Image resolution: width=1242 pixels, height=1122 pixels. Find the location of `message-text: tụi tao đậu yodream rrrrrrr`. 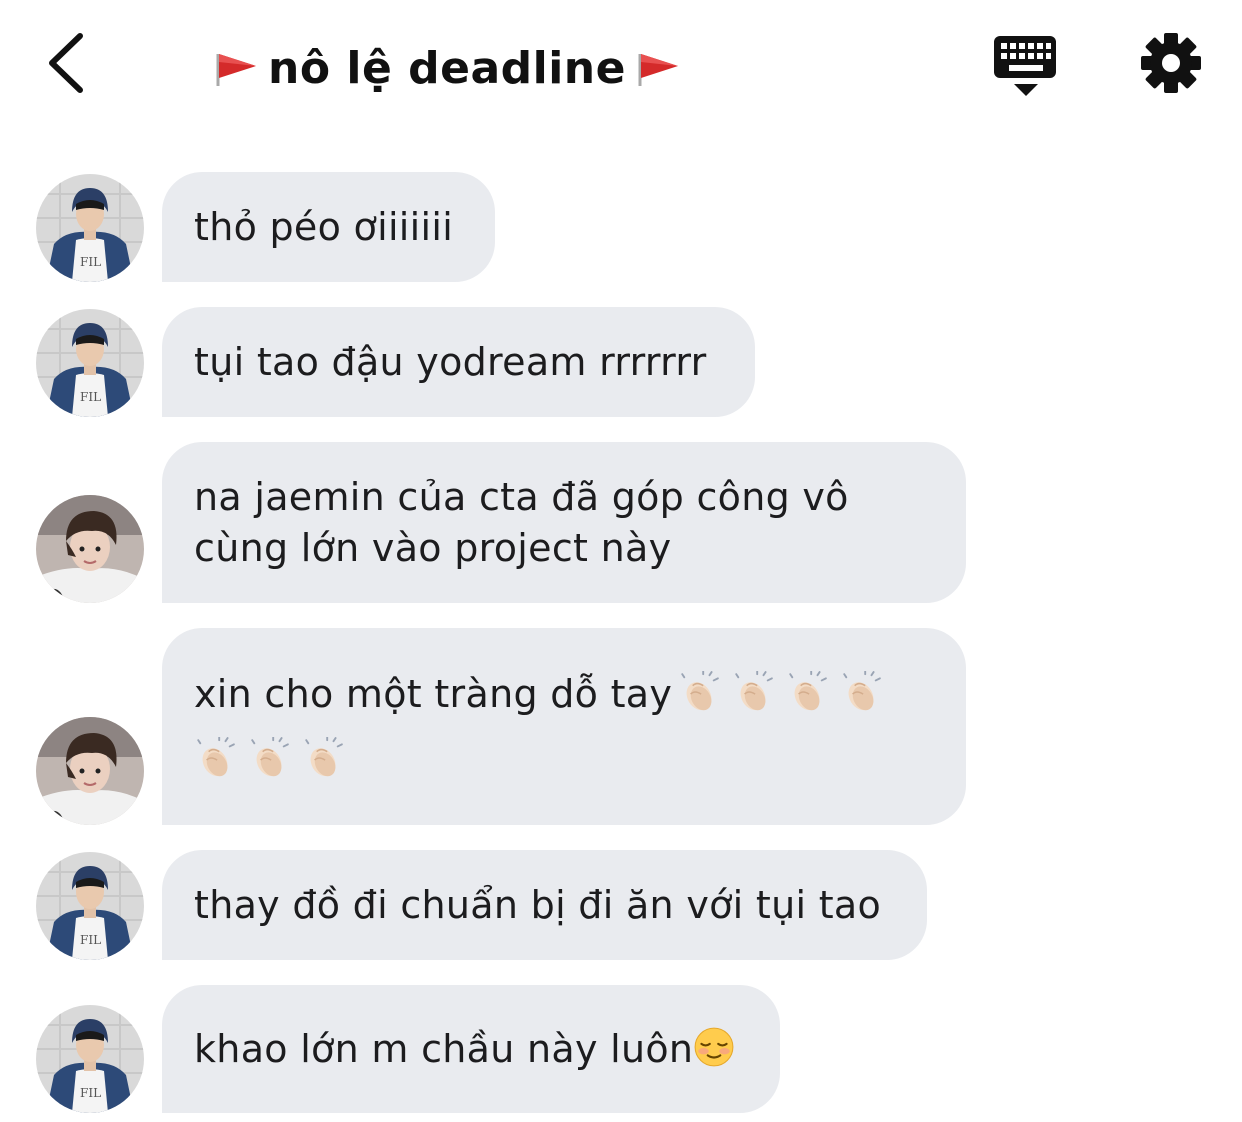

message-text: tụi tao đậu yodream rrrrrrr is located at coordinates (450, 361).